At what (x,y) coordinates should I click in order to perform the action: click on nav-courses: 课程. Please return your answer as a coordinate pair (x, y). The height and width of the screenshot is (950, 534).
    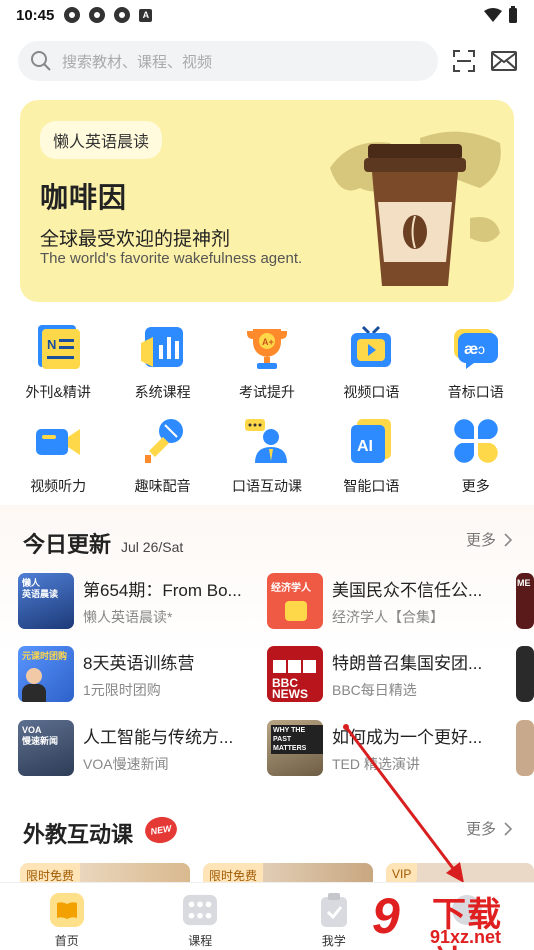
    Looking at the image, I should click on (201, 916).